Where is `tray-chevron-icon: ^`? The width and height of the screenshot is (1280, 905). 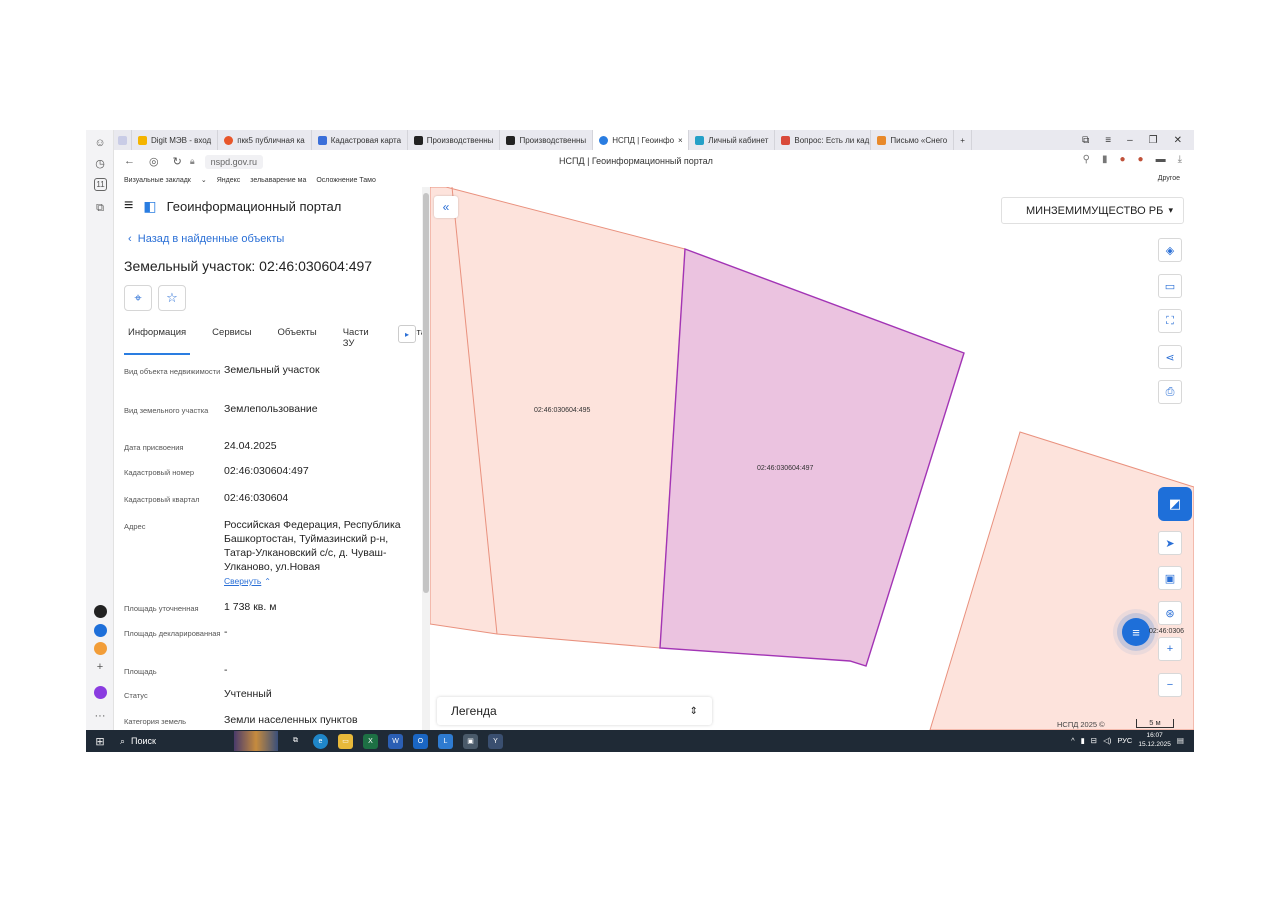 tray-chevron-icon: ^ is located at coordinates (1073, 740).